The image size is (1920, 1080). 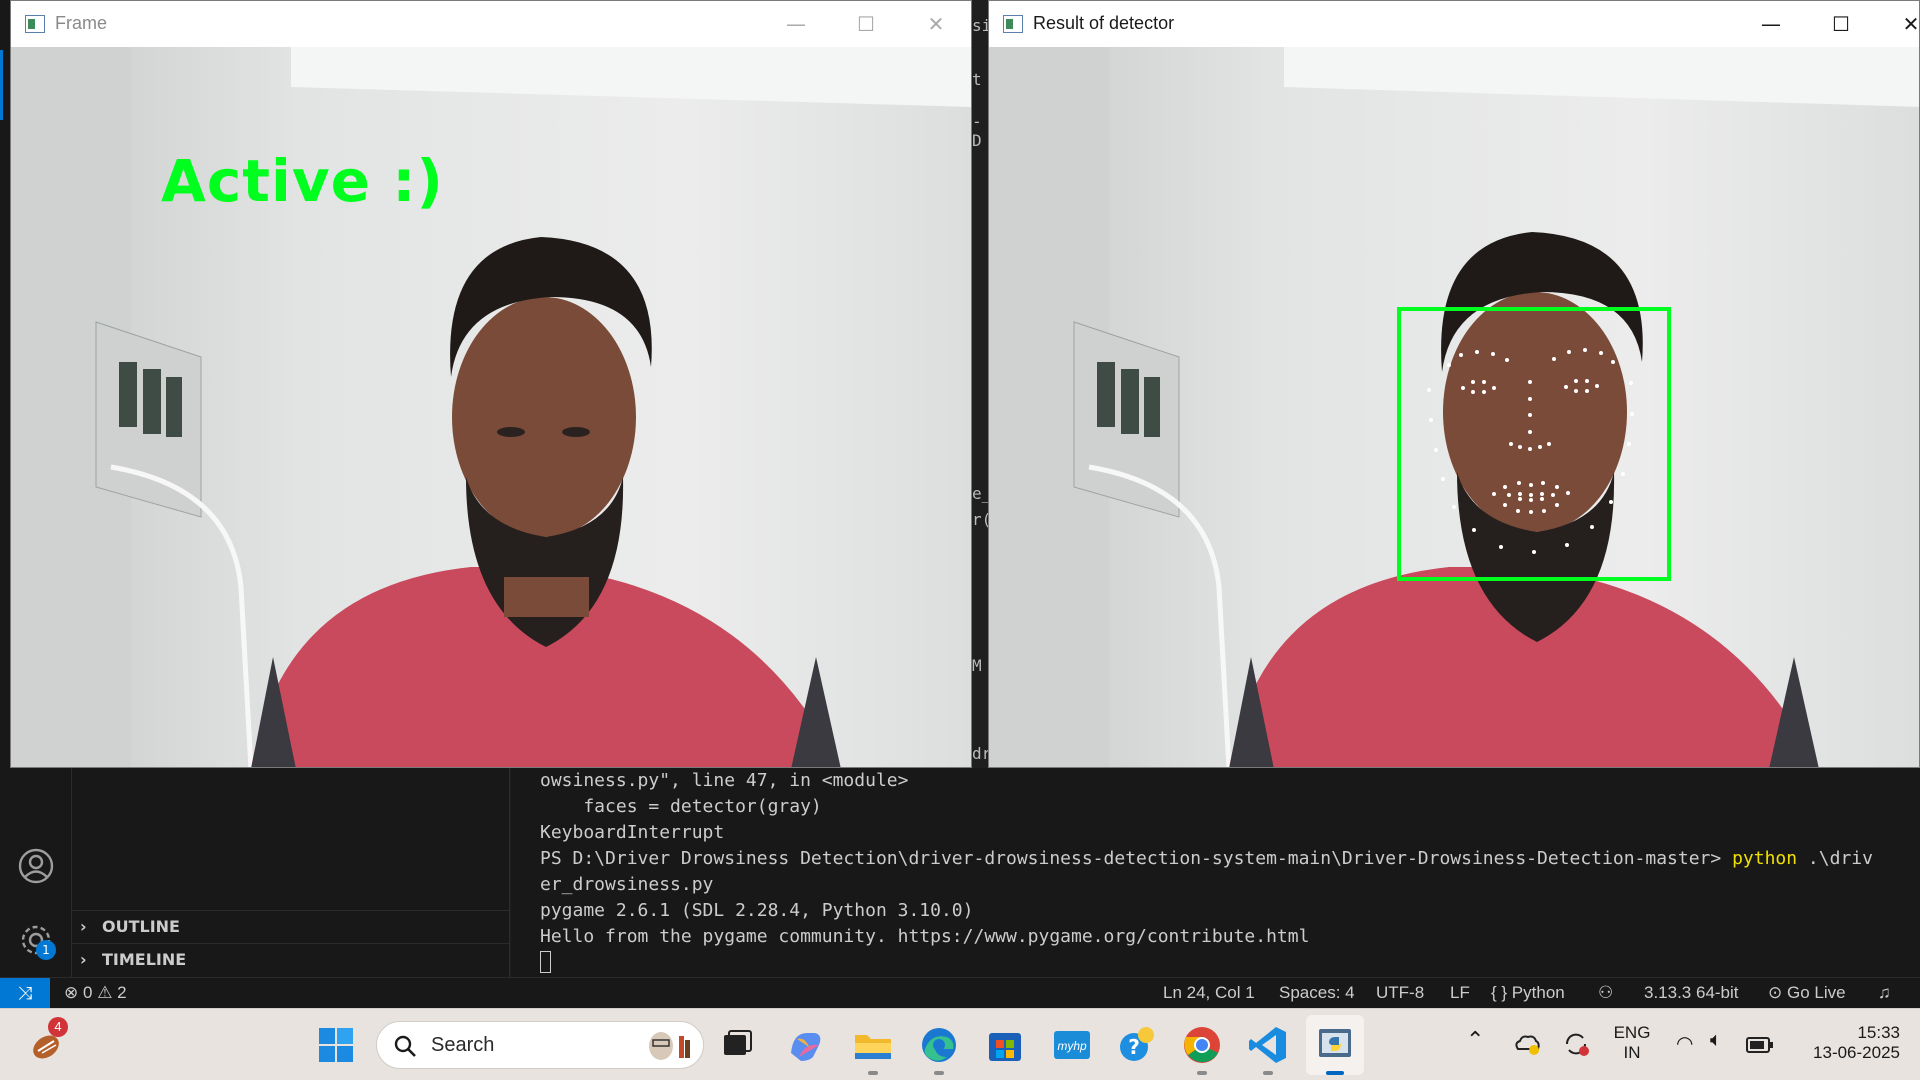 I want to click on timeline-label: TIMELINE, so click(x=144, y=959).